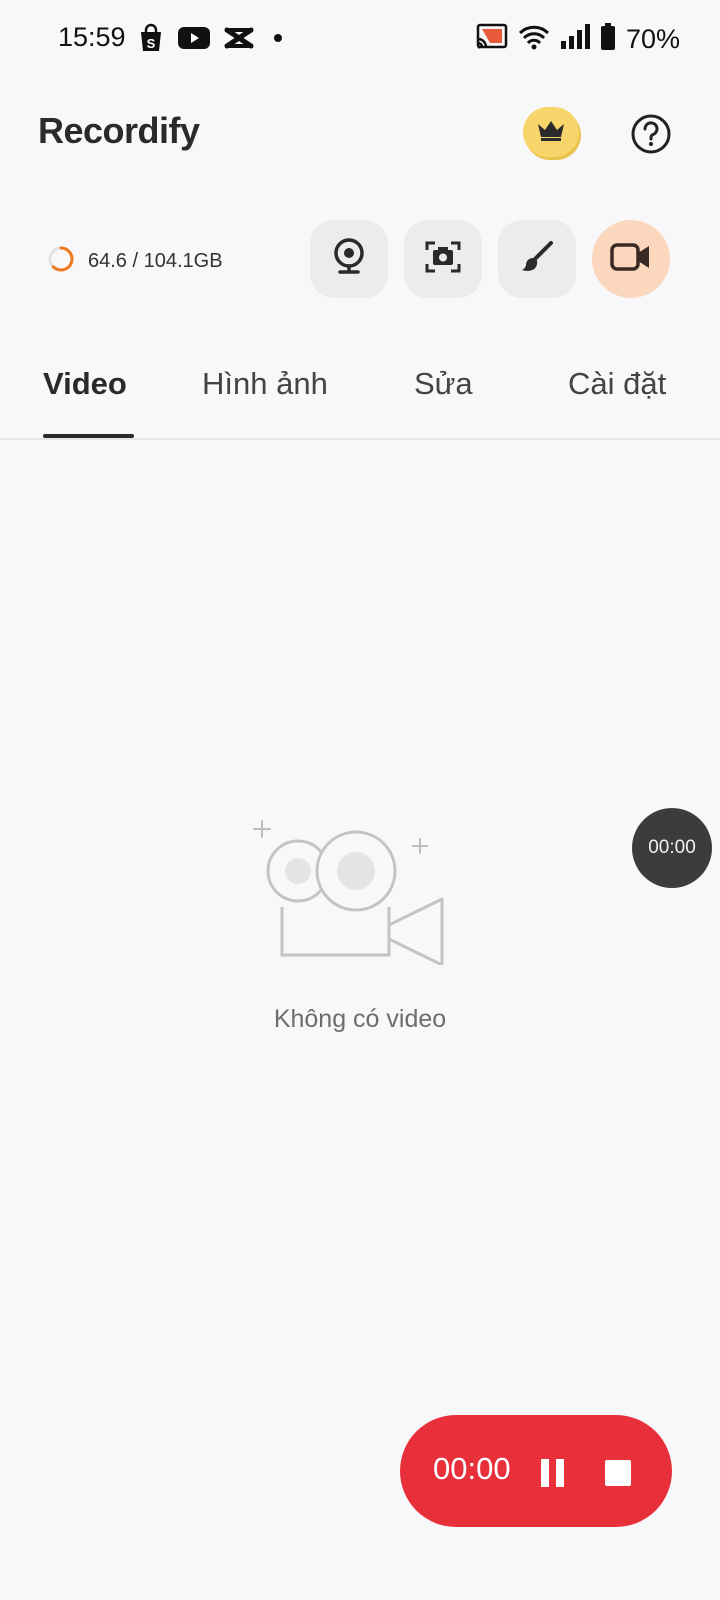 The image size is (720, 1600). I want to click on screenshot-icon, so click(443, 259).